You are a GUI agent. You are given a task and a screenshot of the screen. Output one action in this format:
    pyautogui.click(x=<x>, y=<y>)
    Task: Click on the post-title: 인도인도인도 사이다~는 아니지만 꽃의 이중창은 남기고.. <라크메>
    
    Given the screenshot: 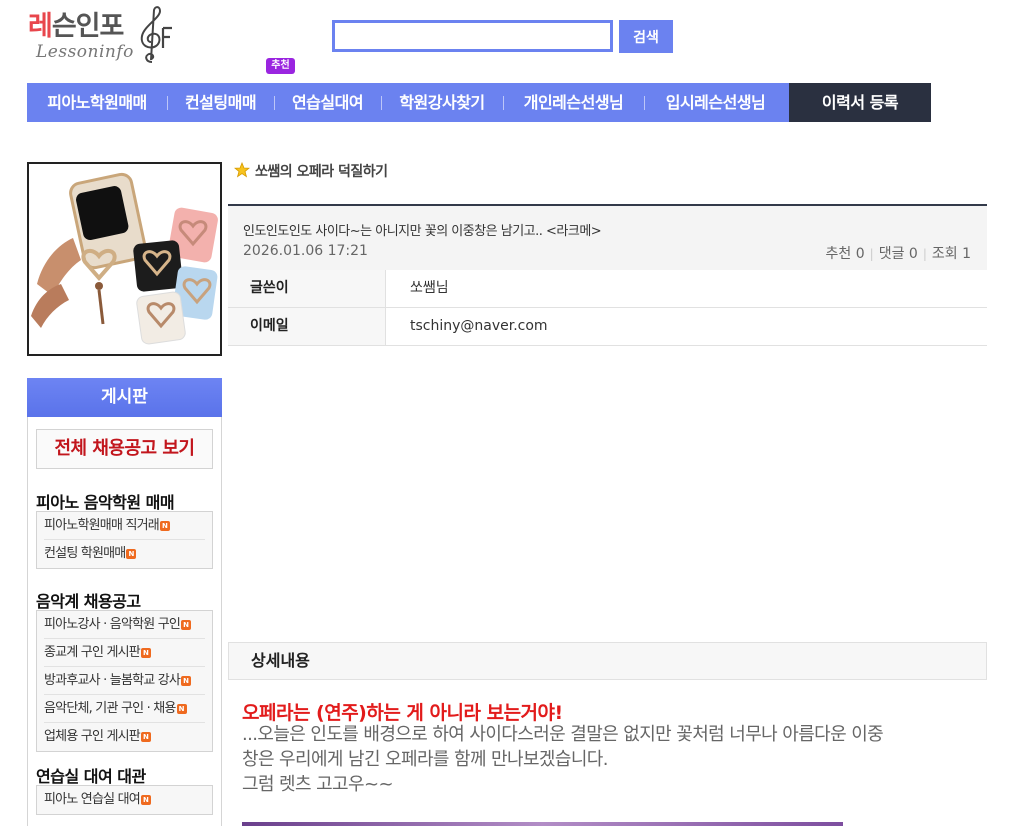 What is the action you would take?
    pyautogui.click(x=422, y=231)
    